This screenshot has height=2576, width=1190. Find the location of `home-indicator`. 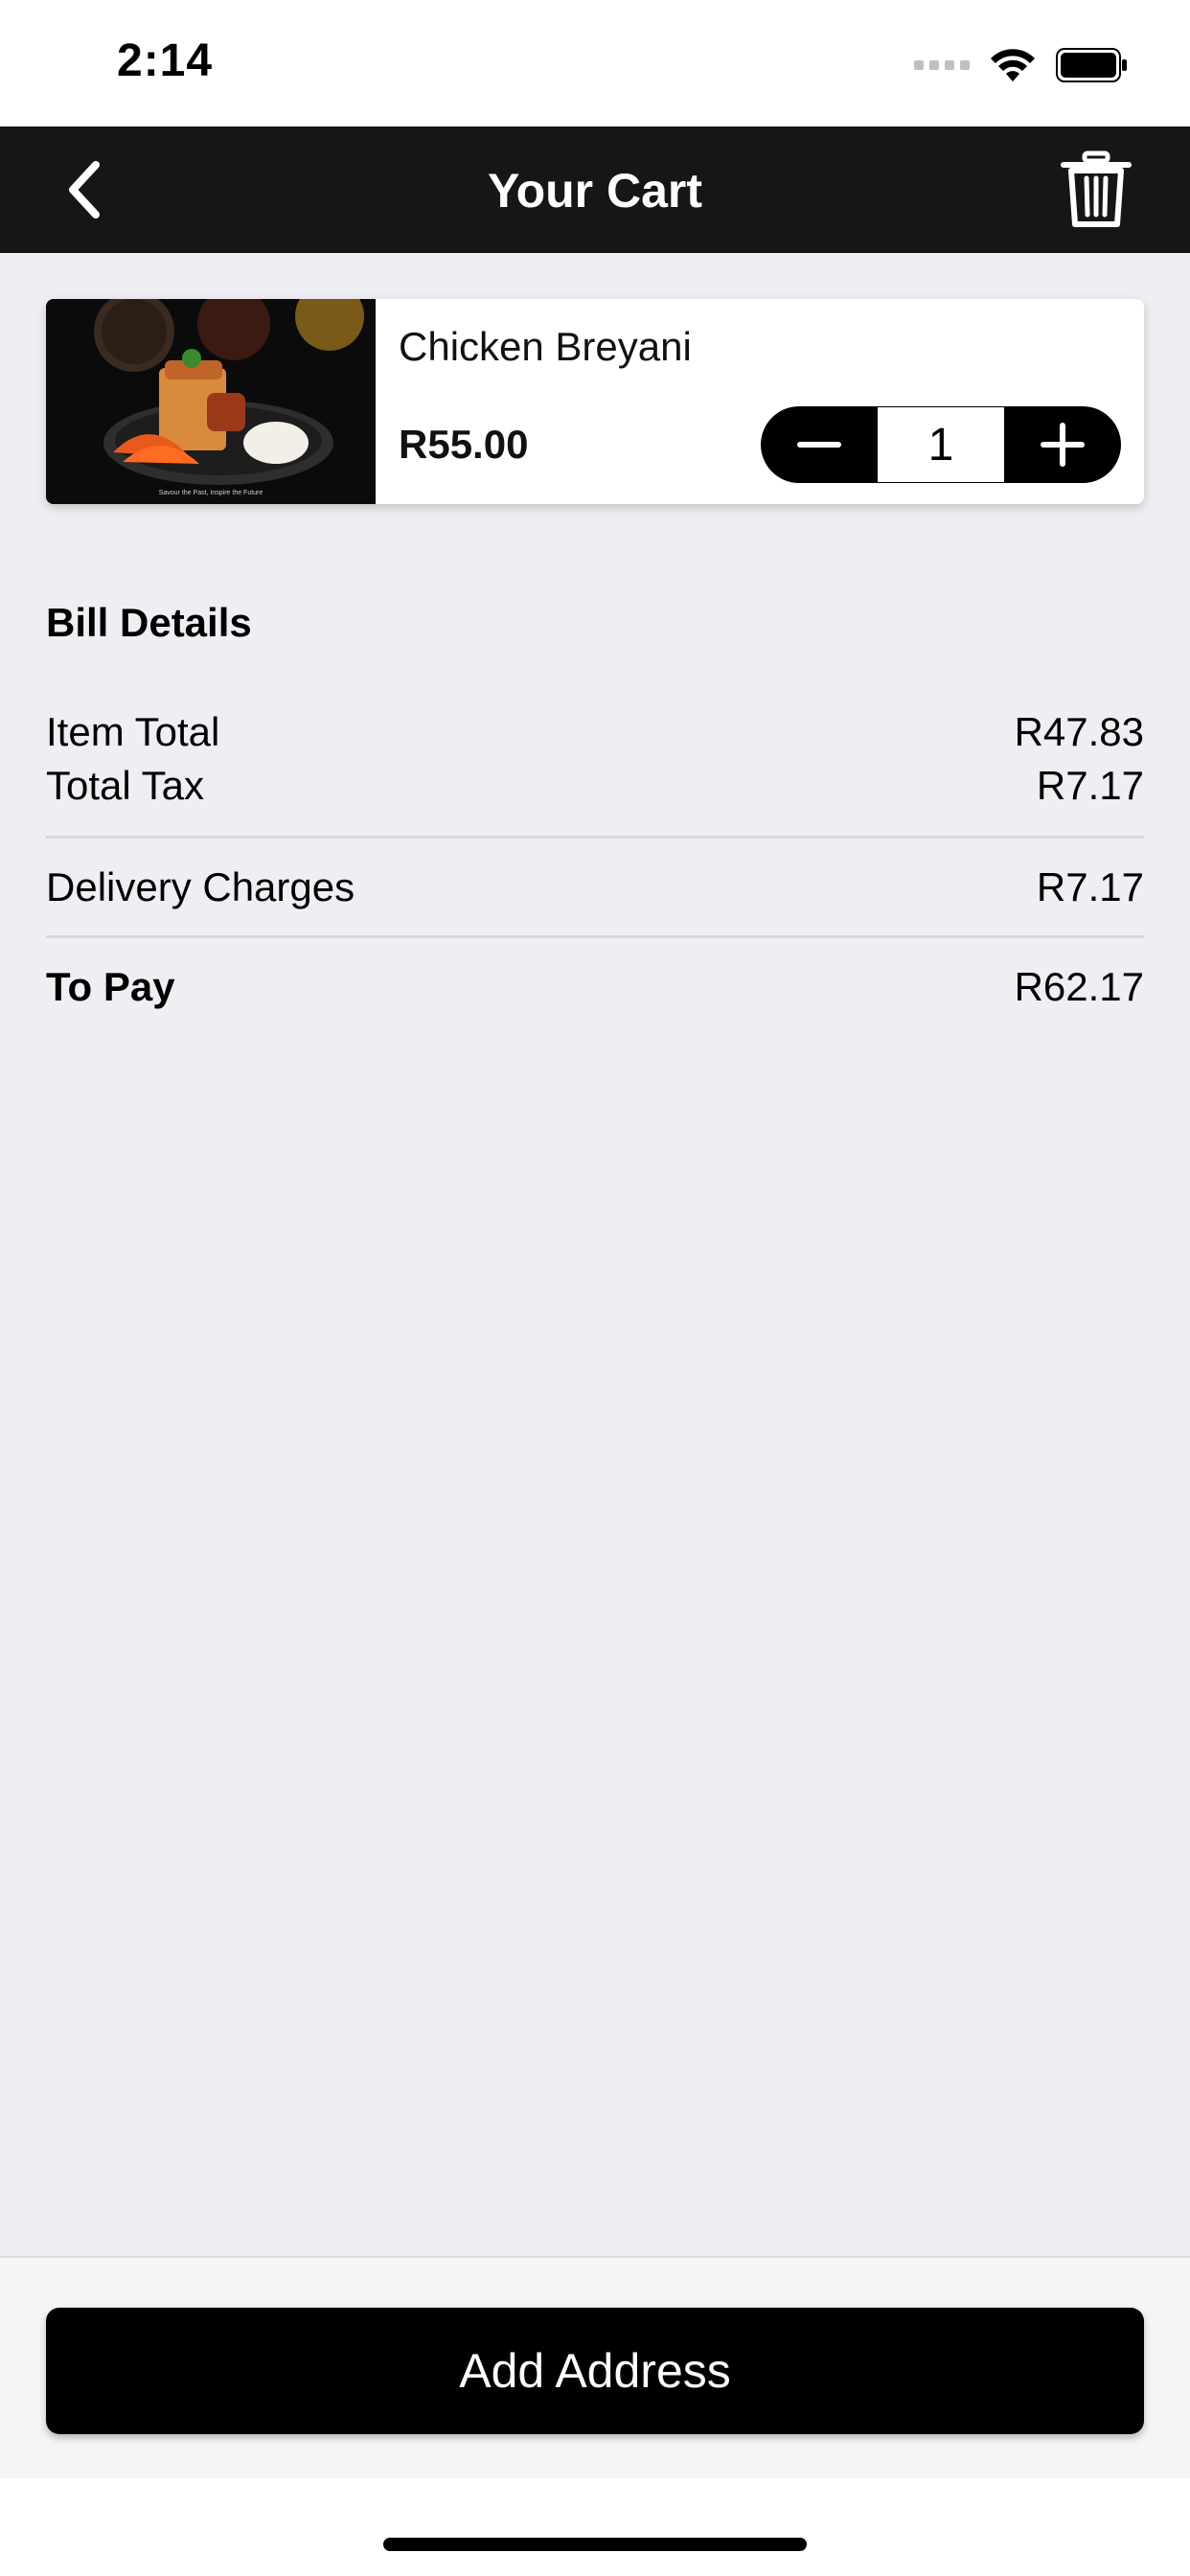

home-indicator is located at coordinates (595, 2544).